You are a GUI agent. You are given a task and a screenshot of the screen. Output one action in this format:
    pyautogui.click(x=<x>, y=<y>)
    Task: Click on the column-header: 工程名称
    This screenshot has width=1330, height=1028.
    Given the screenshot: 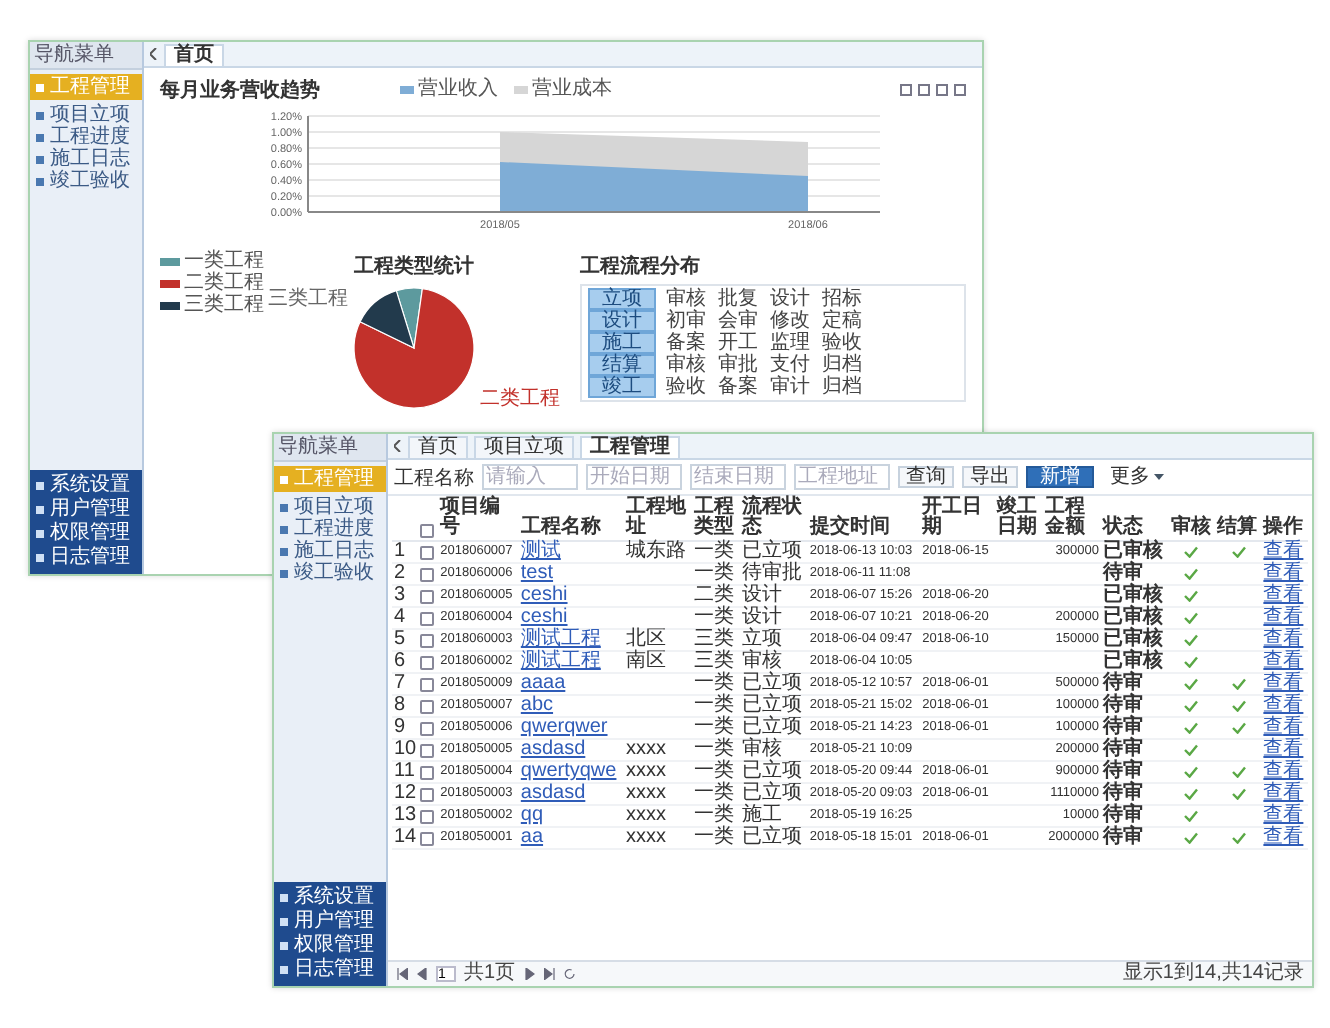 What is the action you would take?
    pyautogui.click(x=571, y=518)
    